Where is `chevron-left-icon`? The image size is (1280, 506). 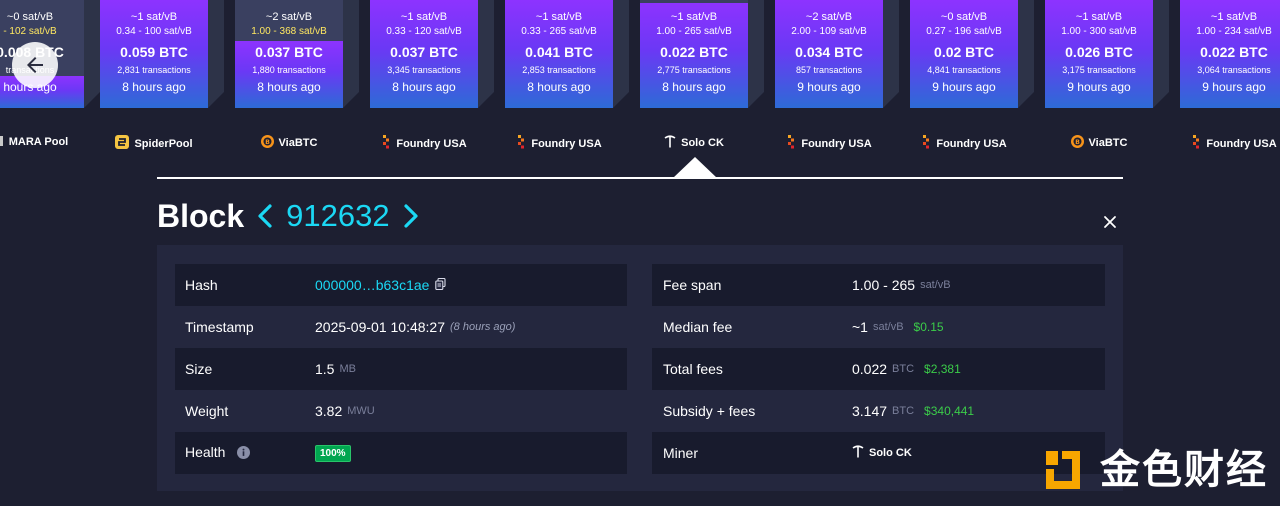
chevron-left-icon is located at coordinates (267, 216).